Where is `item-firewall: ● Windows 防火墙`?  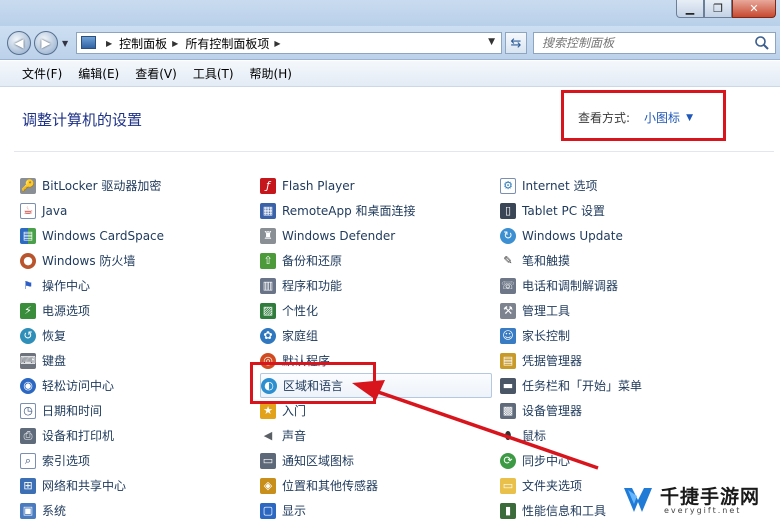 item-firewall: ● Windows 防火墙 is located at coordinates (136, 260).